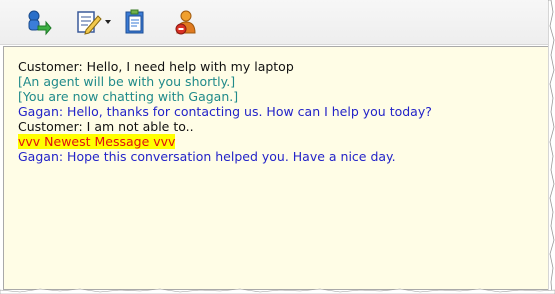 Image resolution: width=555 pixels, height=294 pixels. Describe the element at coordinates (127, 81) in the screenshot. I see `chat-message-system: [An agent will be with you shortly.]` at that location.